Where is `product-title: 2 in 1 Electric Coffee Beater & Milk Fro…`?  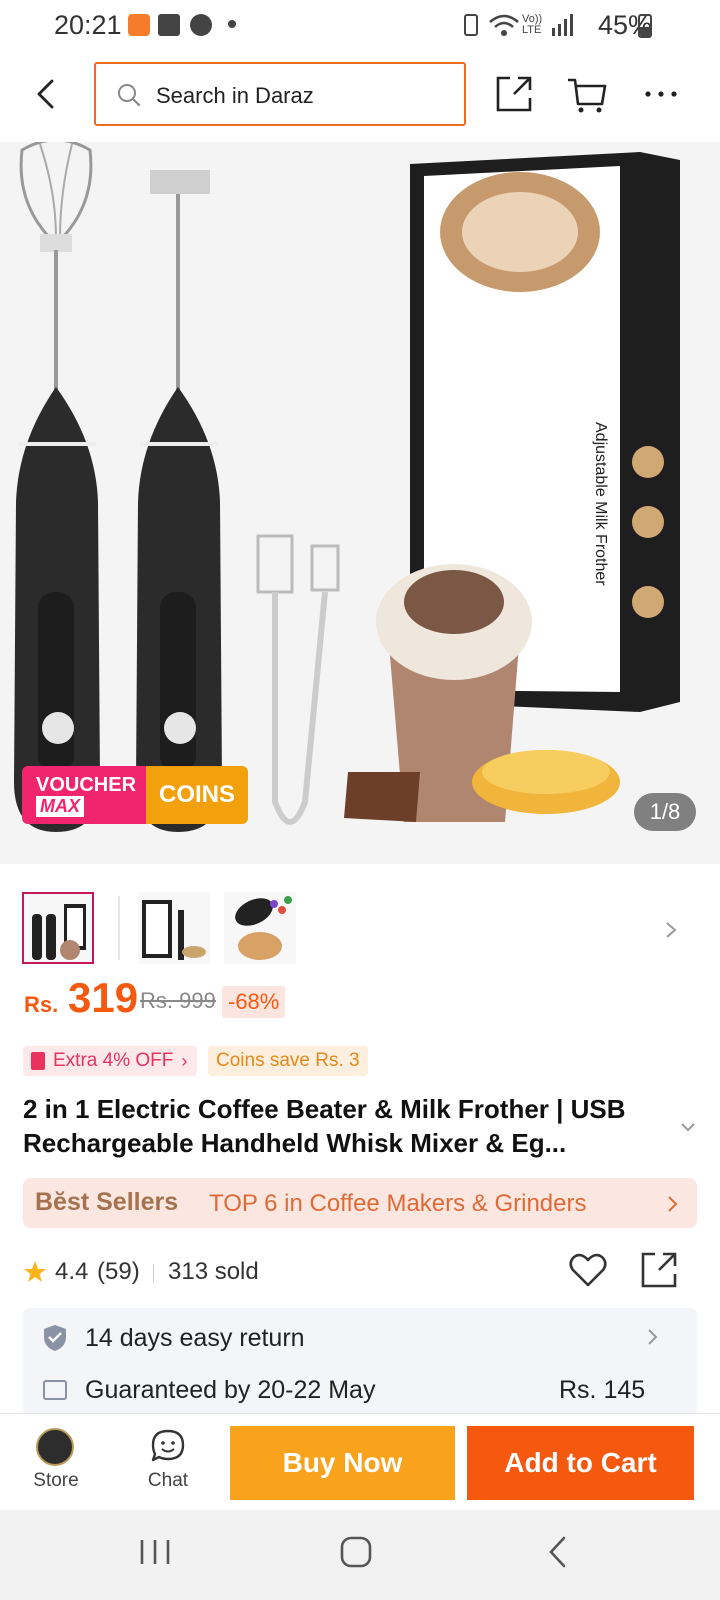 product-title: 2 in 1 Electric Coffee Beater & Milk Fro… is located at coordinates (324, 1126).